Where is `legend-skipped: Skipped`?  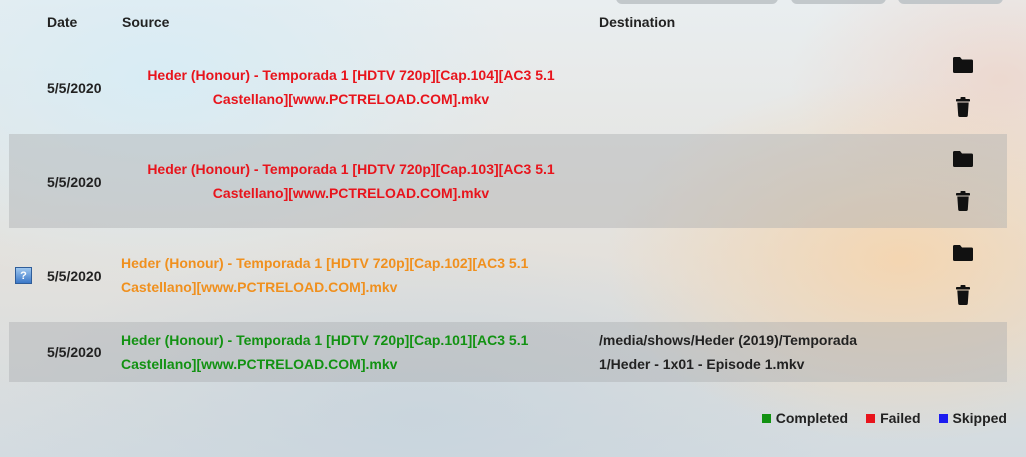 legend-skipped: Skipped is located at coordinates (972, 418).